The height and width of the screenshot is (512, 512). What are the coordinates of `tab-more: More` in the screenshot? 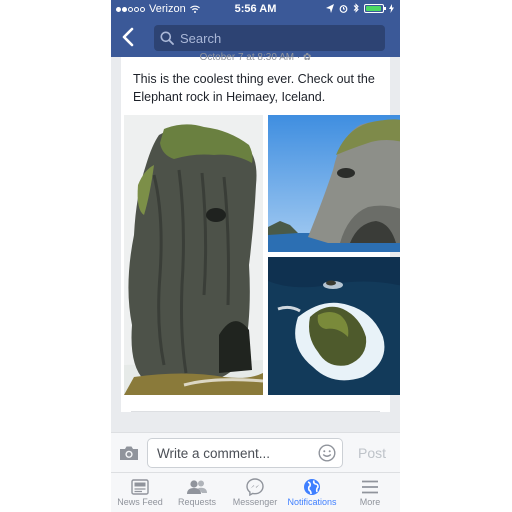 It's located at (370, 492).